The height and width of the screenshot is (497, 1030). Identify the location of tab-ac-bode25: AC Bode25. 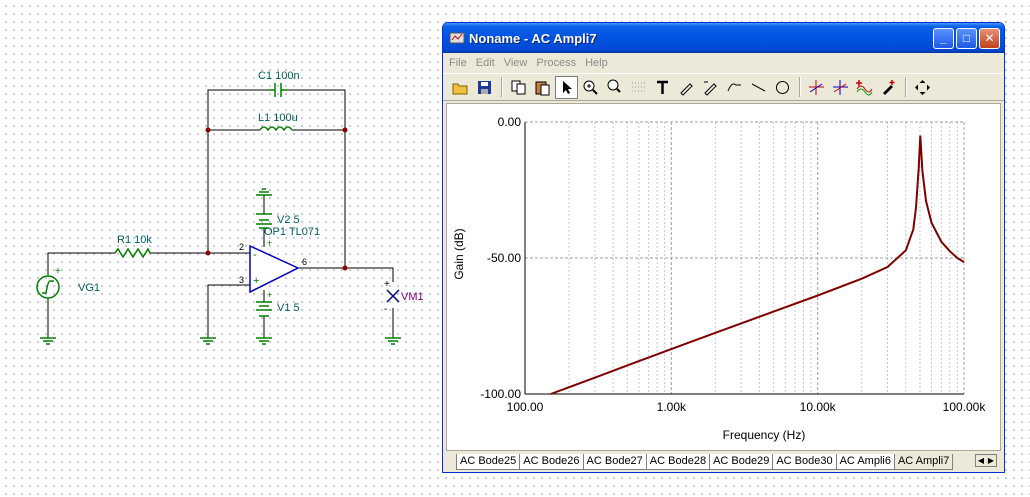
(488, 462).